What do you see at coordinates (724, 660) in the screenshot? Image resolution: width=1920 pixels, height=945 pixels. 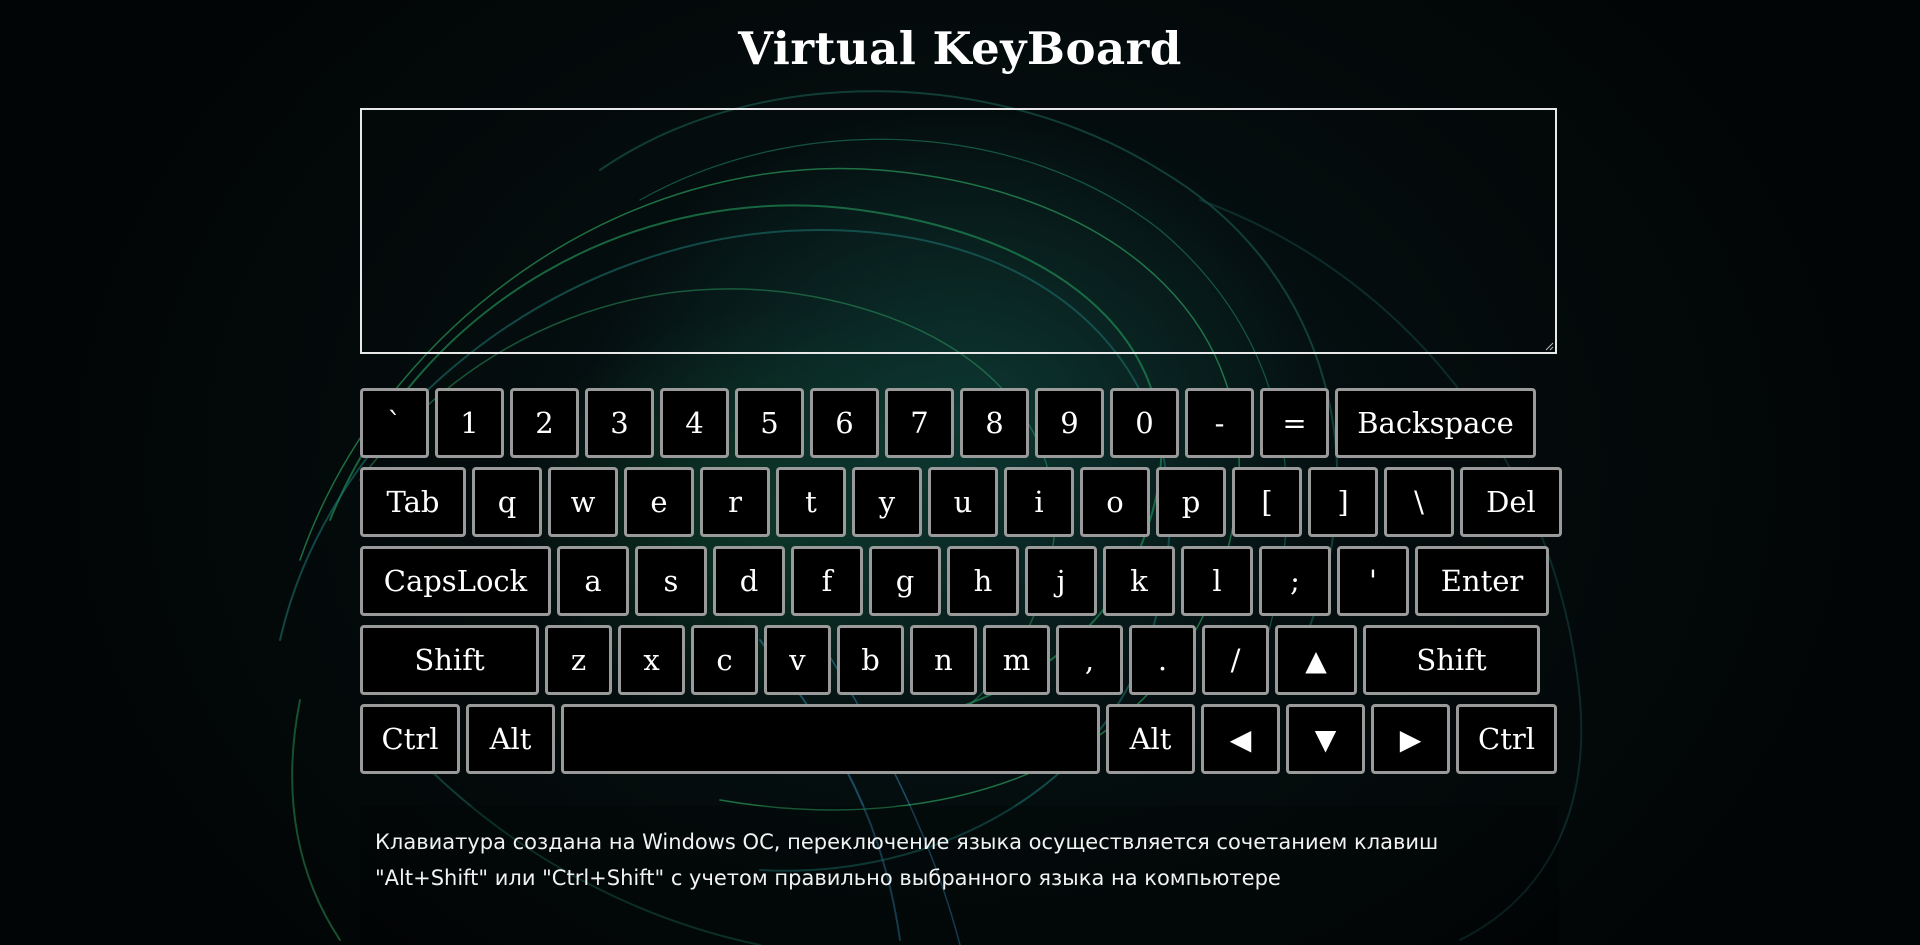 I see `key-c: c` at bounding box center [724, 660].